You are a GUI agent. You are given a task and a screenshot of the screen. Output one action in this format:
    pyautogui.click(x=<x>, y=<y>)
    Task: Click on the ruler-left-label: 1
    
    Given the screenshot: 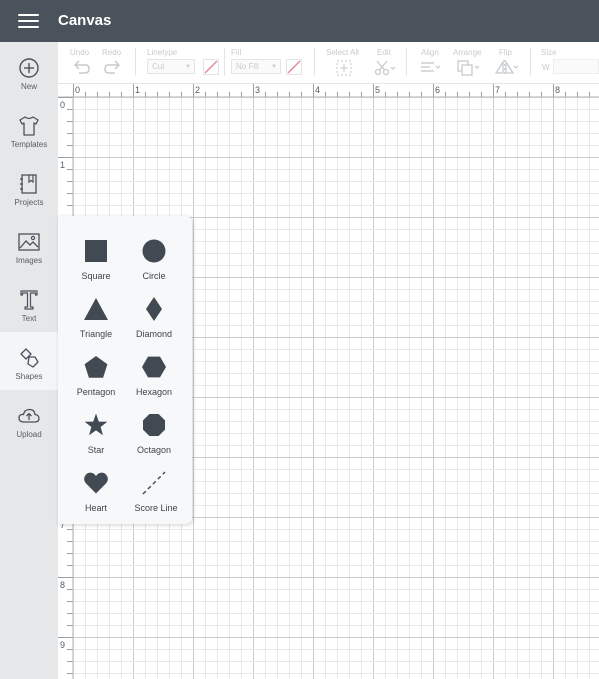 What is the action you would take?
    pyautogui.click(x=62, y=165)
    